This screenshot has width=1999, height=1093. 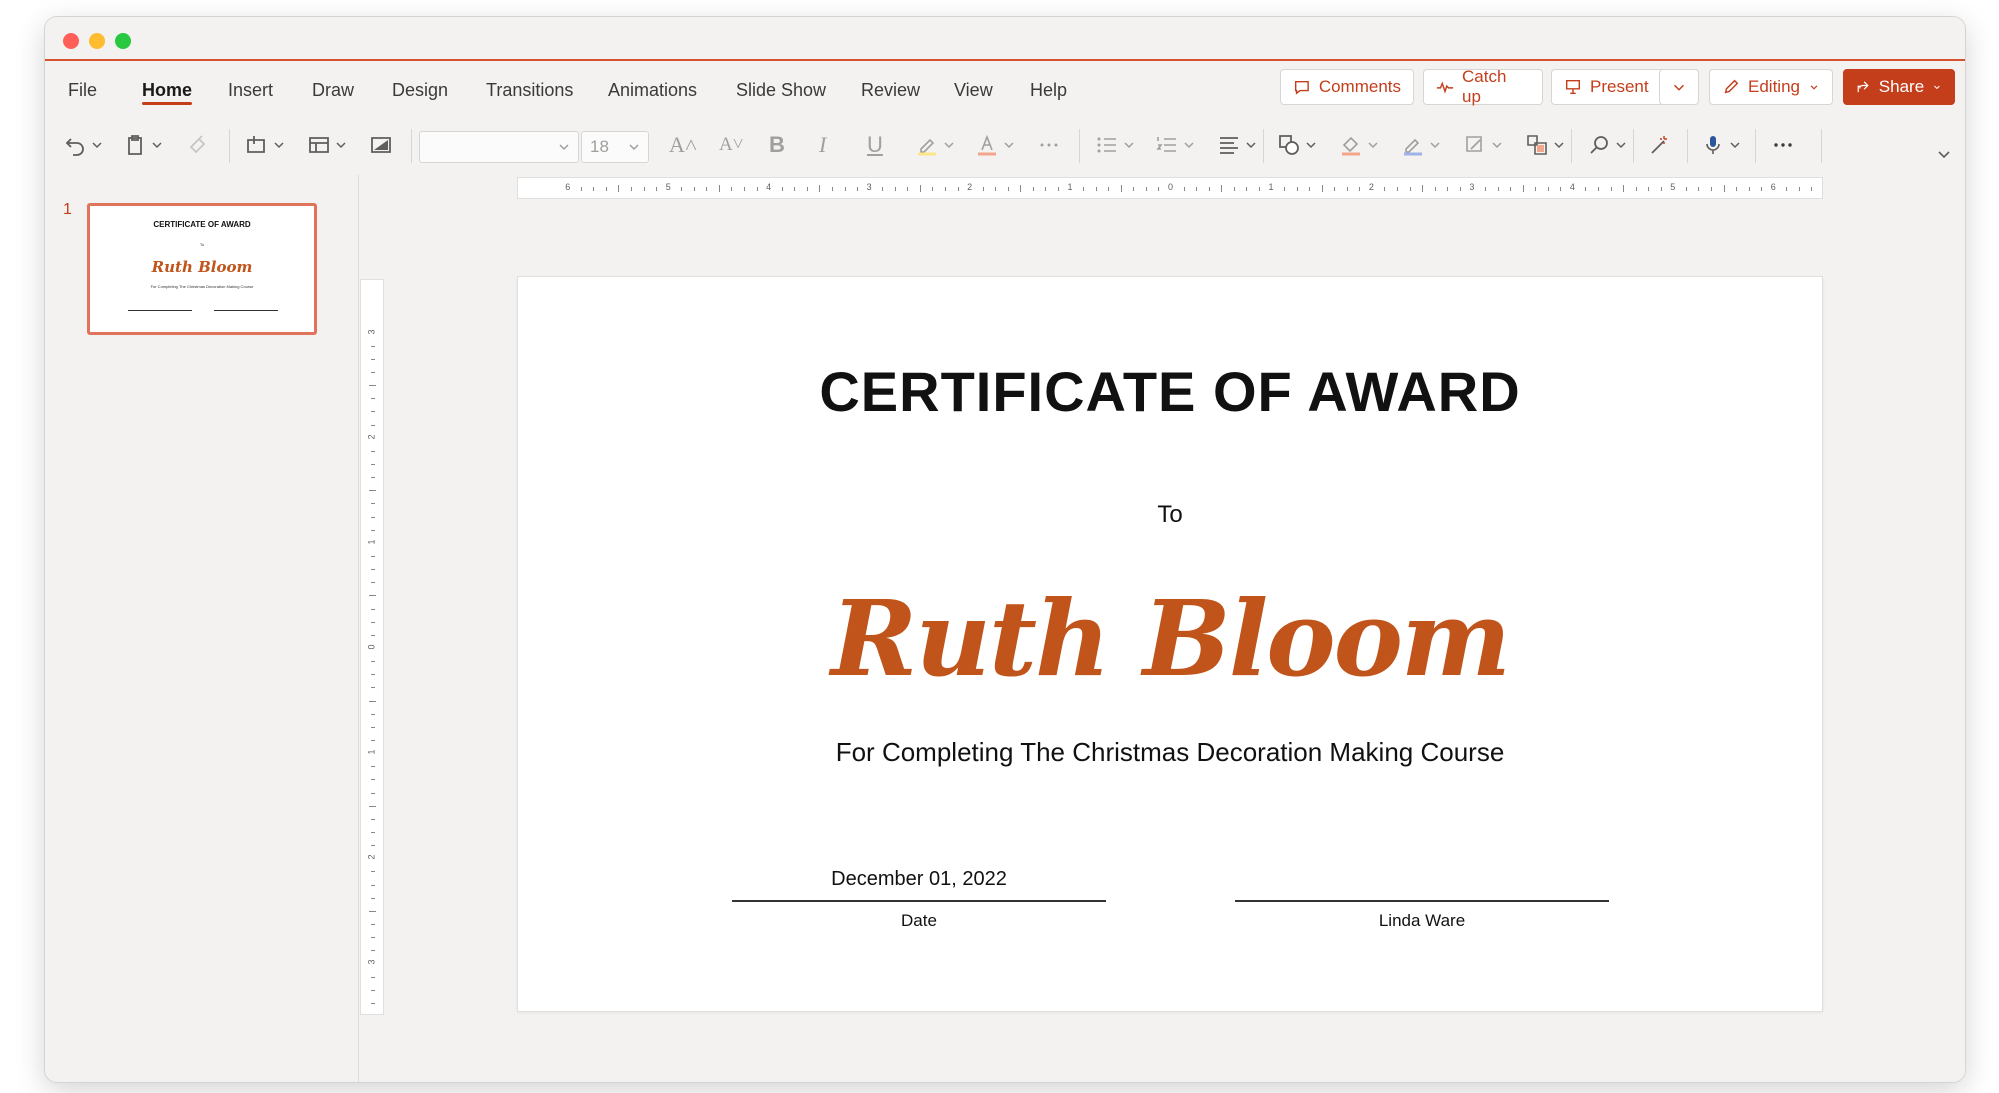 I want to click on font-color-button, so click(x=995, y=145).